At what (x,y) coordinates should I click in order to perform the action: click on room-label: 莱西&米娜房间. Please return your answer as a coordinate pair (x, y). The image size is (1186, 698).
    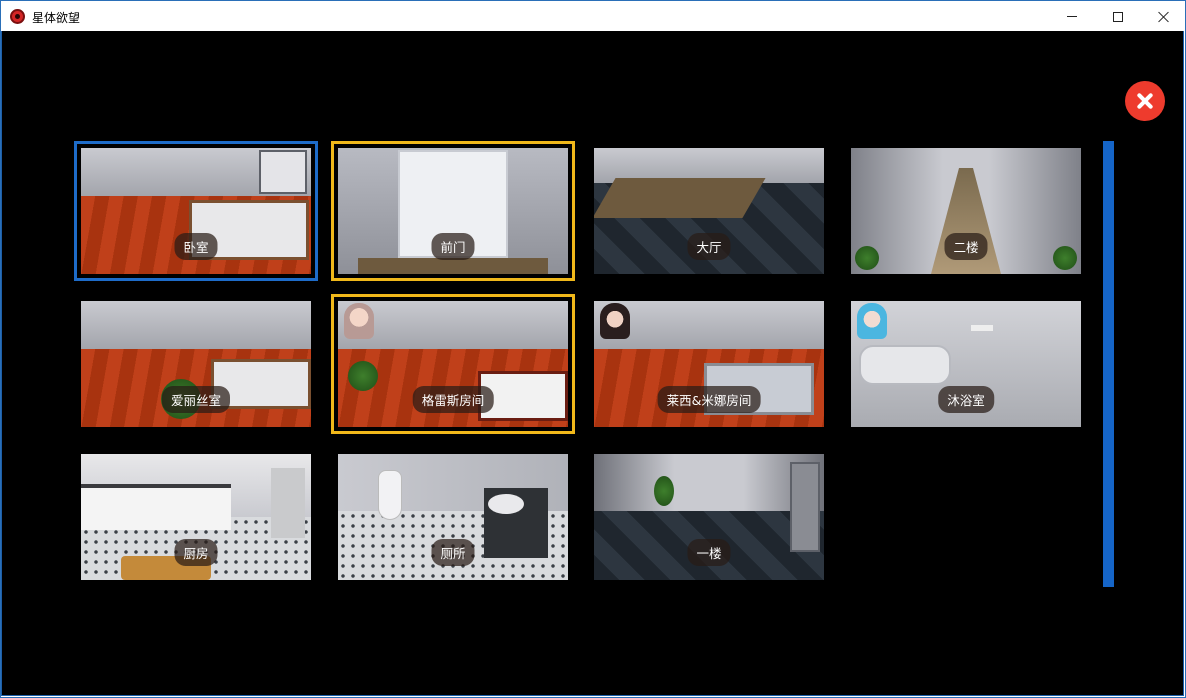
    Looking at the image, I should click on (709, 399).